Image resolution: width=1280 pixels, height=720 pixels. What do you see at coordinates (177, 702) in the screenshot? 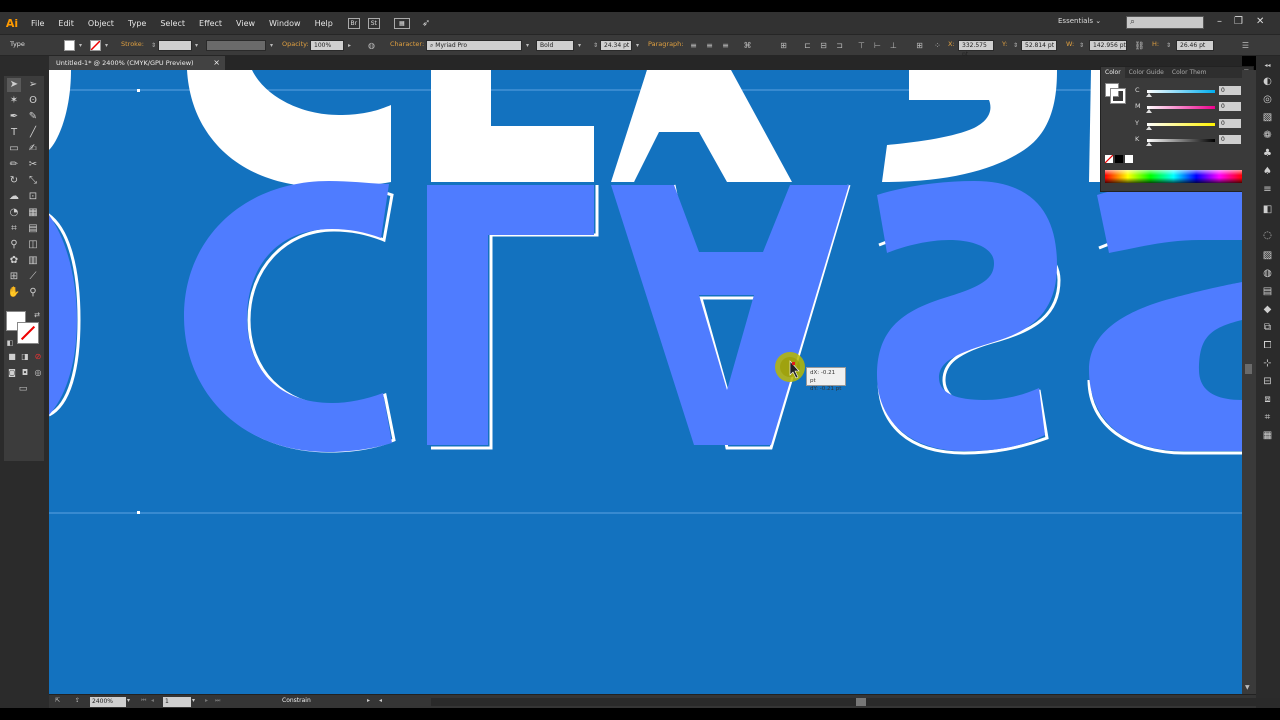
I see `artboard-number-field: 1` at bounding box center [177, 702].